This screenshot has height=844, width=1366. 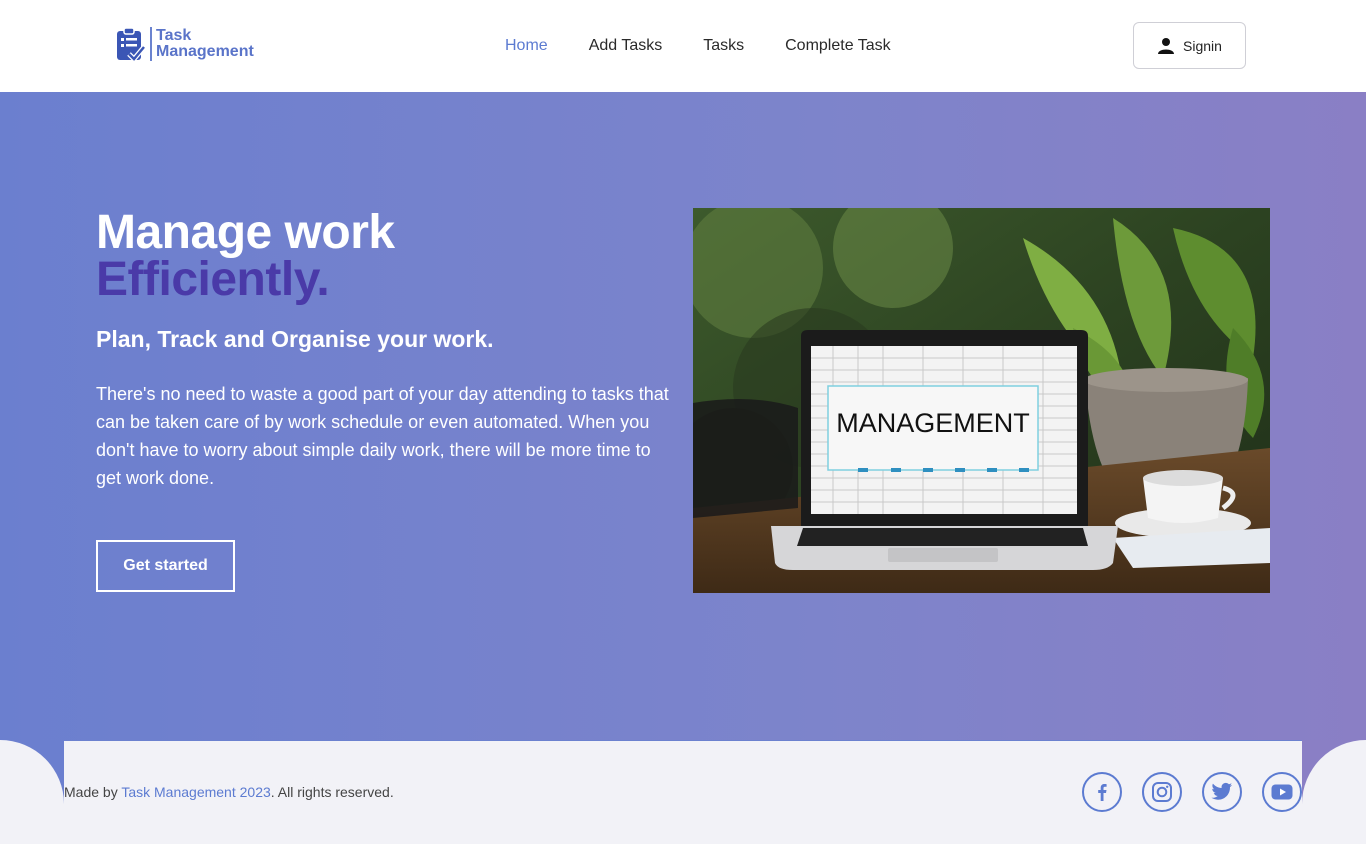 What do you see at coordinates (723, 46) in the screenshot?
I see `nav-tasks: Tasks` at bounding box center [723, 46].